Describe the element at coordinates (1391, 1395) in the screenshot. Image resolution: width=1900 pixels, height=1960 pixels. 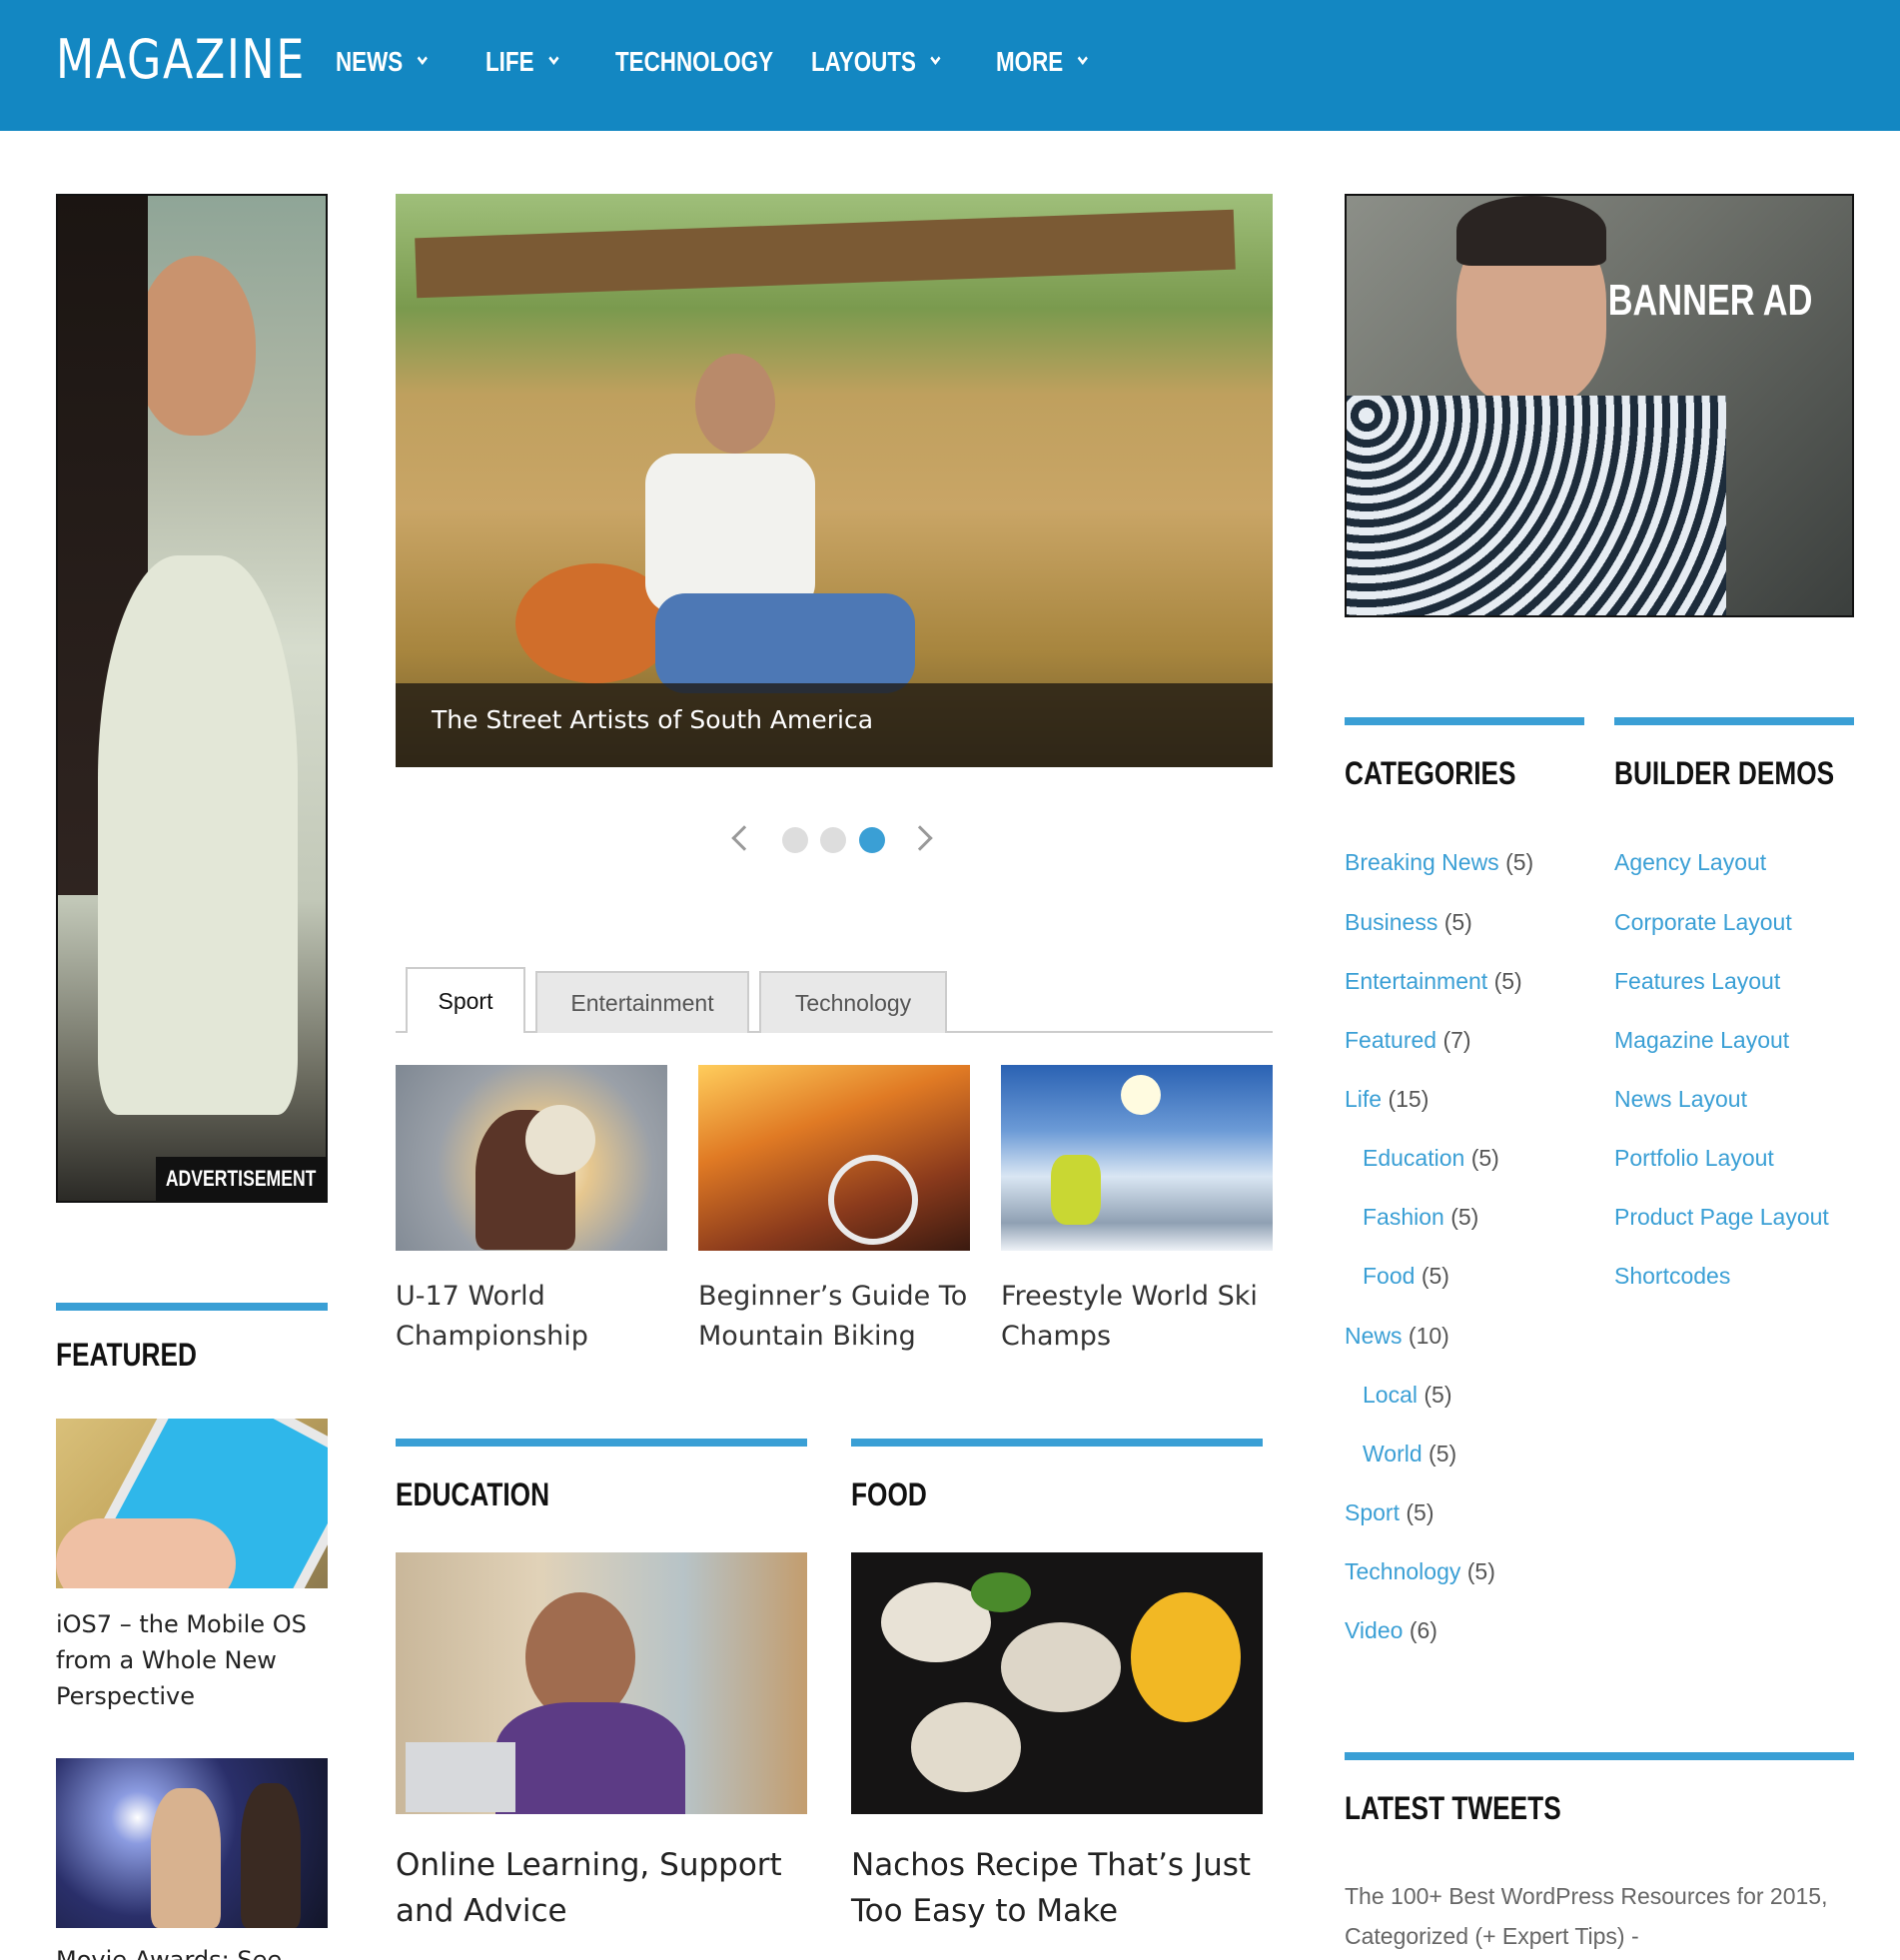
I see `category-link: Local` at that location.